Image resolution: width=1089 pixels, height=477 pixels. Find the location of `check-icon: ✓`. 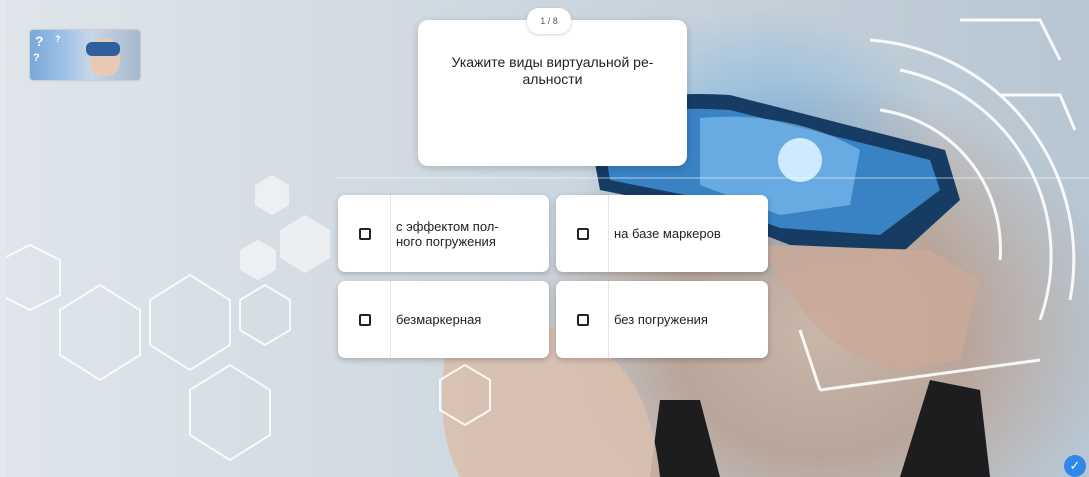

check-icon: ✓ is located at coordinates (1075, 465).